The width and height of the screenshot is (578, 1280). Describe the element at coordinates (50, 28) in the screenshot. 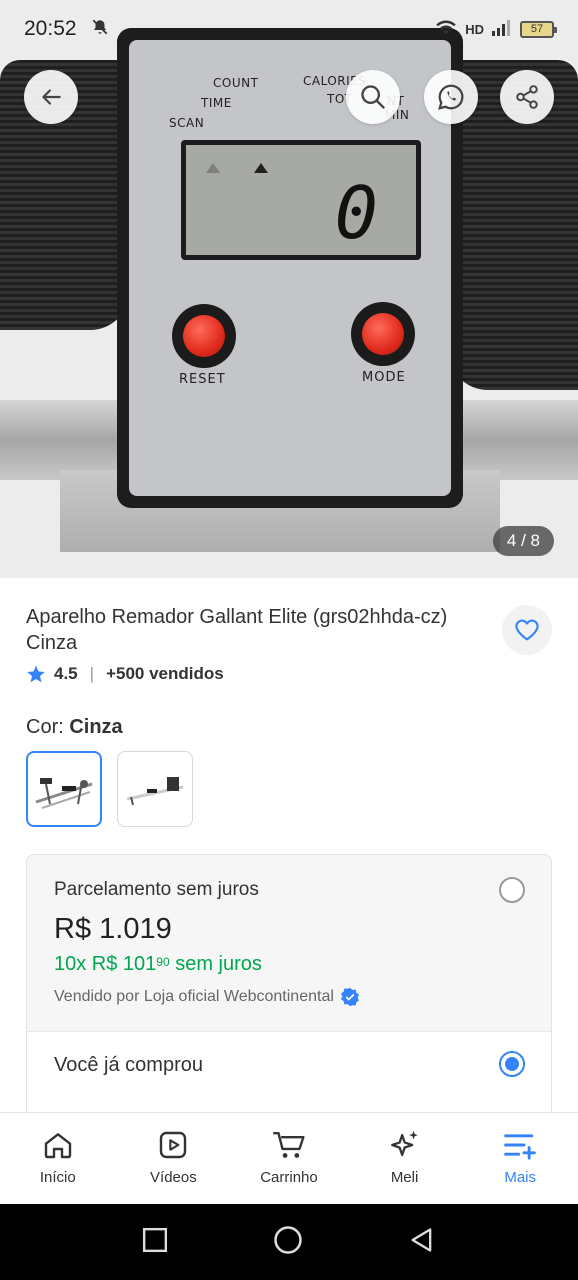

I see `status-time: 20:52` at that location.